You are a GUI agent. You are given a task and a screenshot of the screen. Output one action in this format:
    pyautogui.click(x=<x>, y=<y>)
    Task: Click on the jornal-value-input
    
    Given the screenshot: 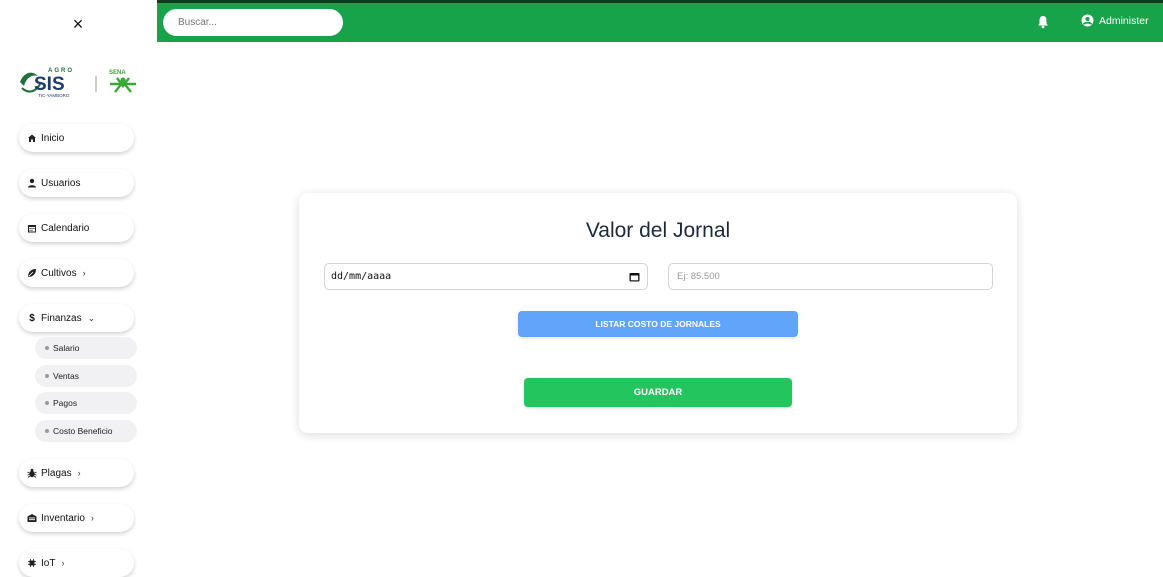 What is the action you would take?
    pyautogui.click(x=830, y=276)
    